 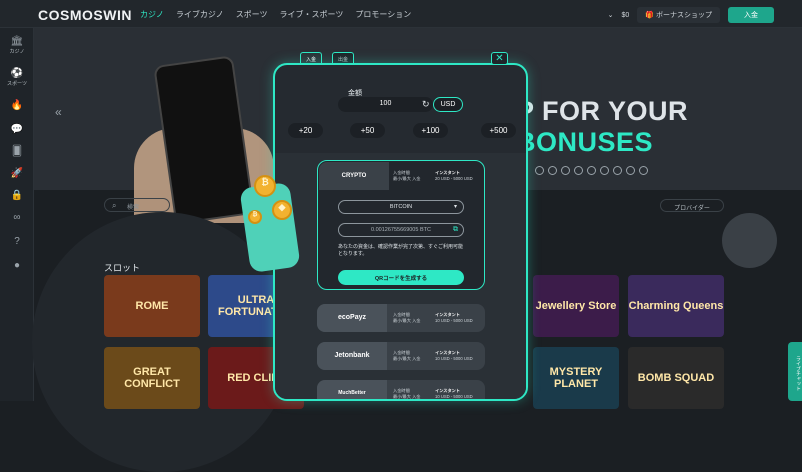 I want to click on live-chat-tab: ライブチャット, so click(x=795, y=371).